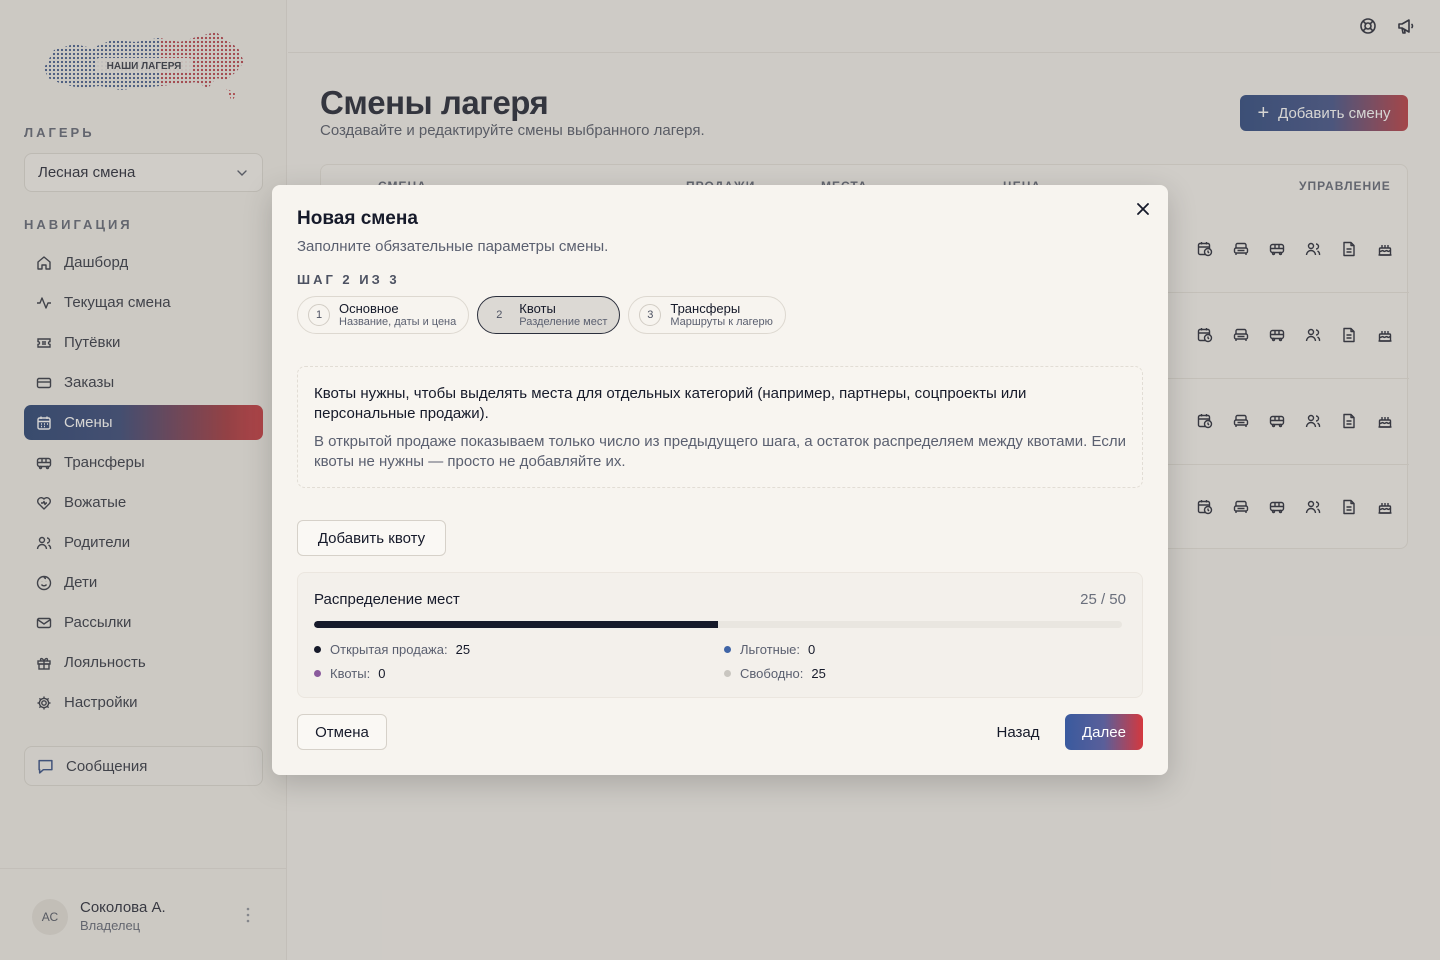 This screenshot has width=1440, height=960. Describe the element at coordinates (371, 538) in the screenshot. I see `add-quota-button: Добавить квоту` at that location.